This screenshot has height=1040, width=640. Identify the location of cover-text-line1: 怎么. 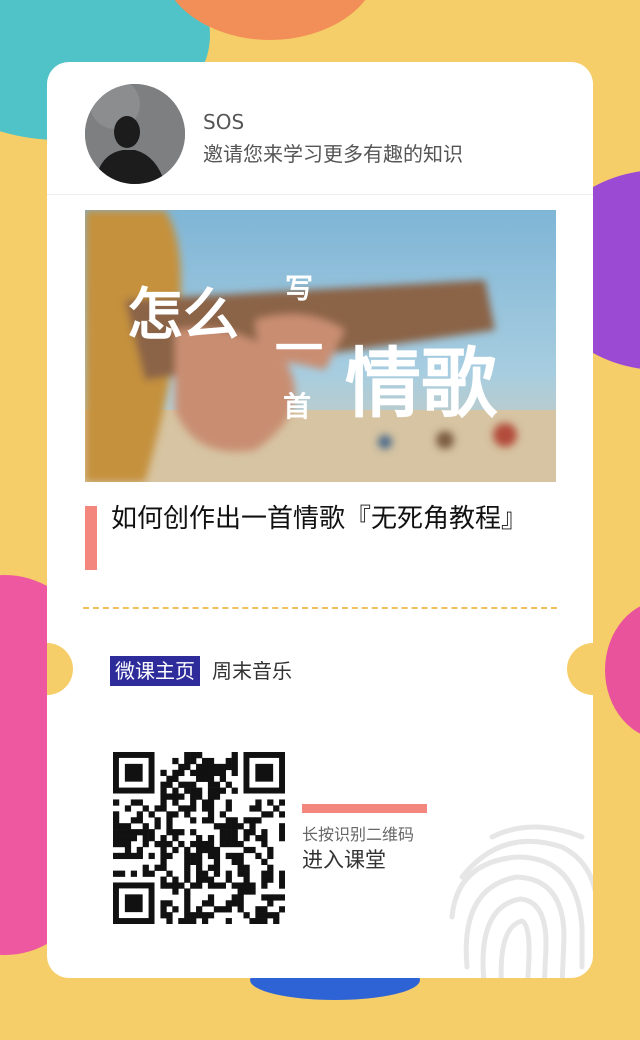
(183, 315).